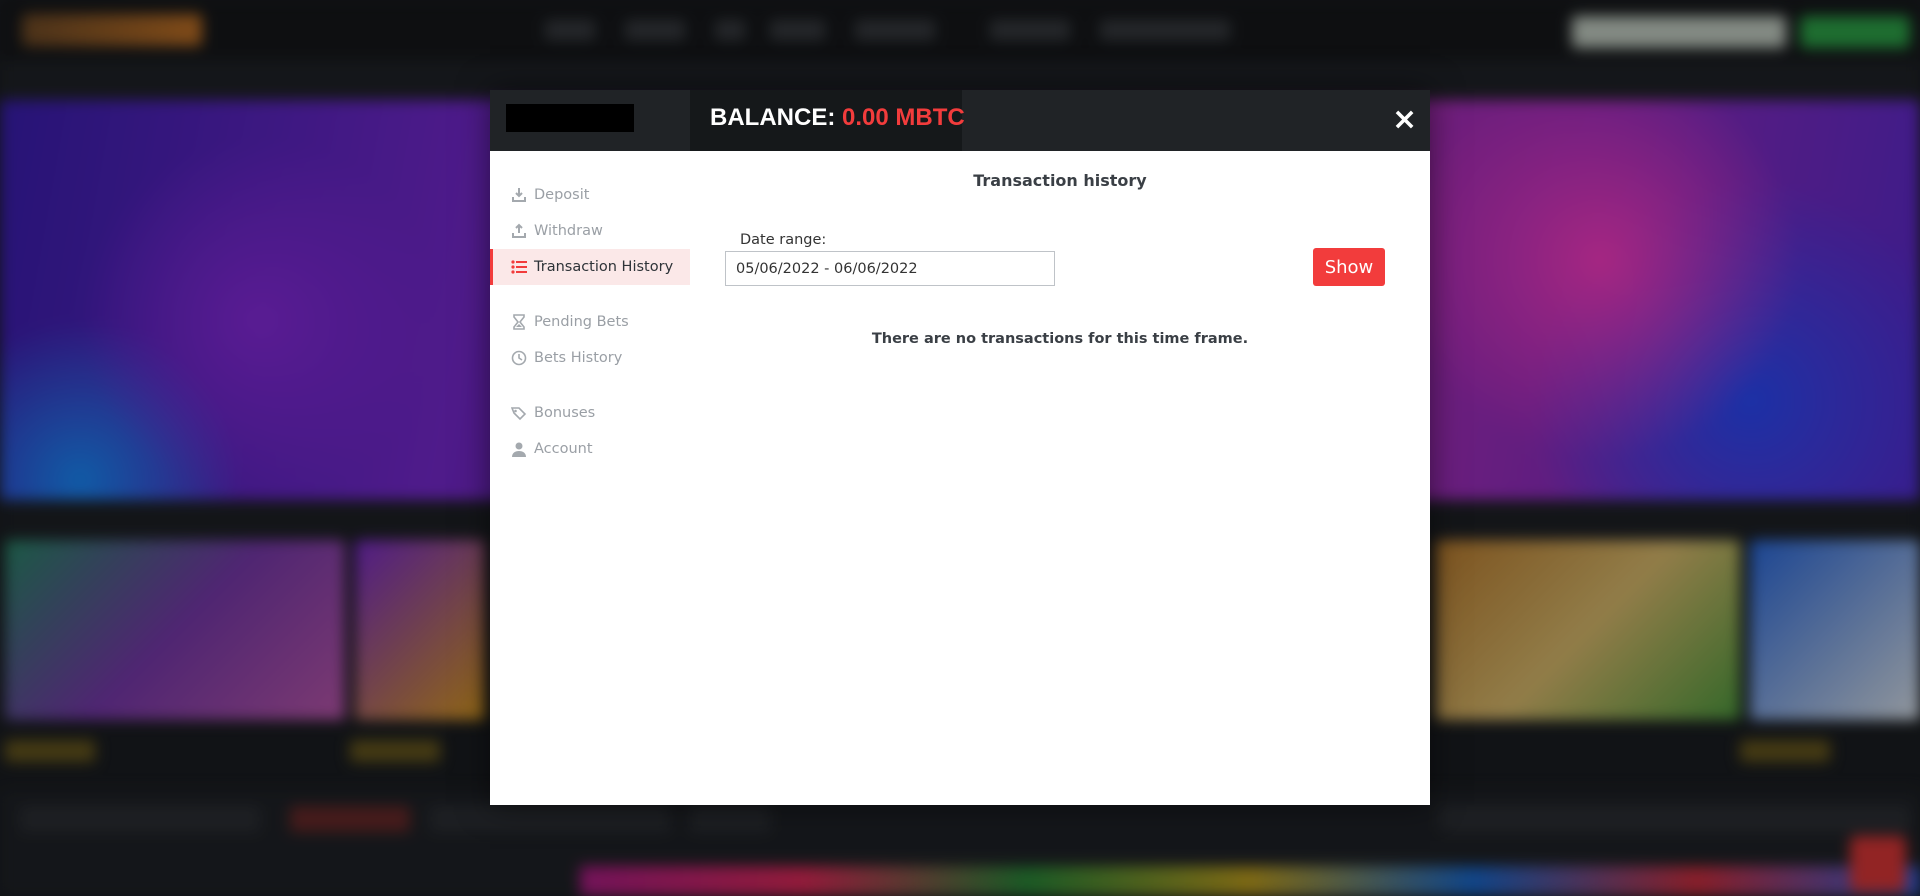  Describe the element at coordinates (1404, 120) in the screenshot. I see `close-icon: ×` at that location.